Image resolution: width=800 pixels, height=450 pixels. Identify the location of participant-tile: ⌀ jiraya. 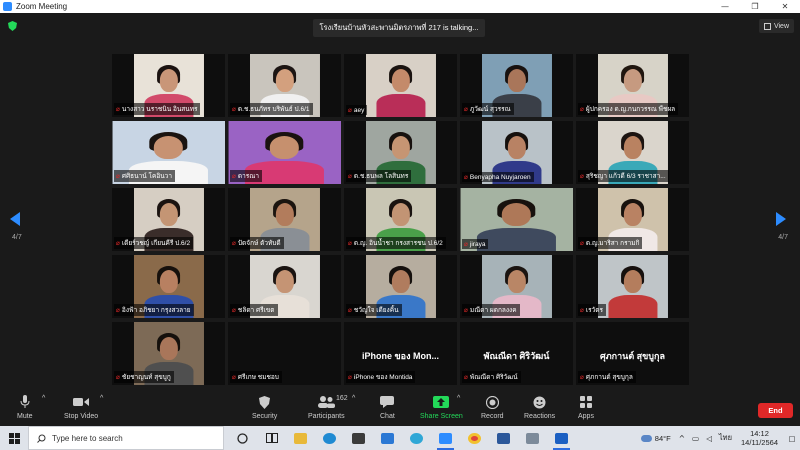
(516, 219).